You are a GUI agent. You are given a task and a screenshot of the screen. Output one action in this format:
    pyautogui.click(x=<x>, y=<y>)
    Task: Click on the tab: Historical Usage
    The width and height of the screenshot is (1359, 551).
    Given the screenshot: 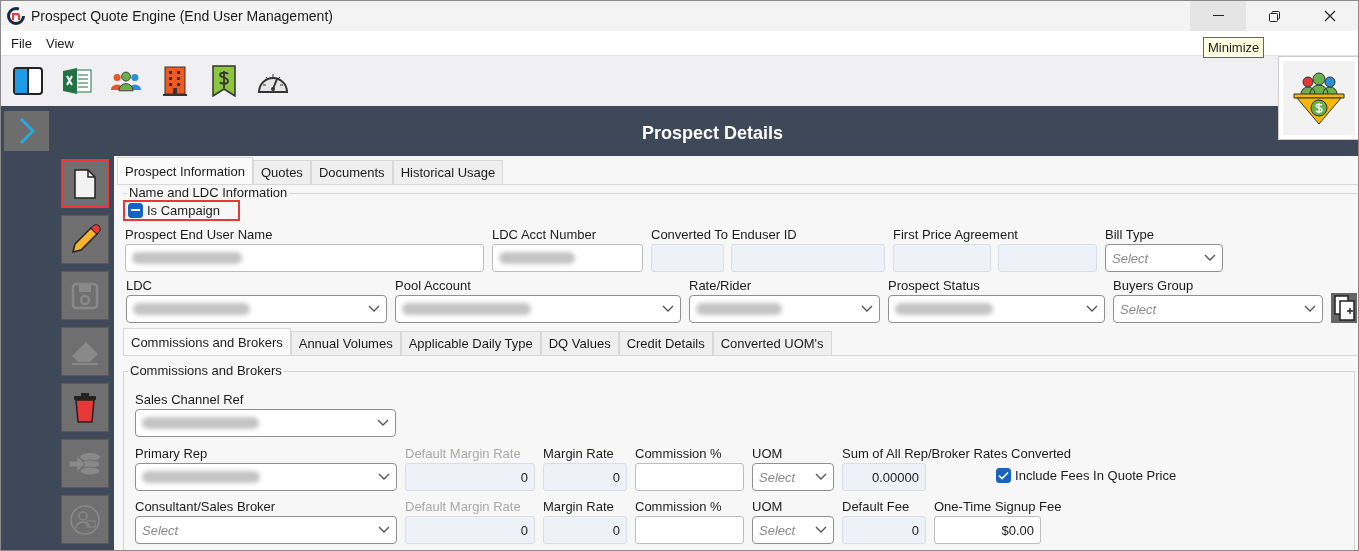 What is the action you would take?
    pyautogui.click(x=448, y=172)
    